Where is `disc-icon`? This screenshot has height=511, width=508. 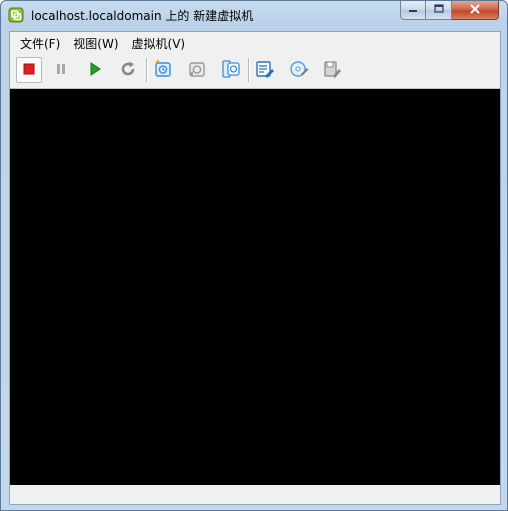 disc-icon is located at coordinates (299, 70).